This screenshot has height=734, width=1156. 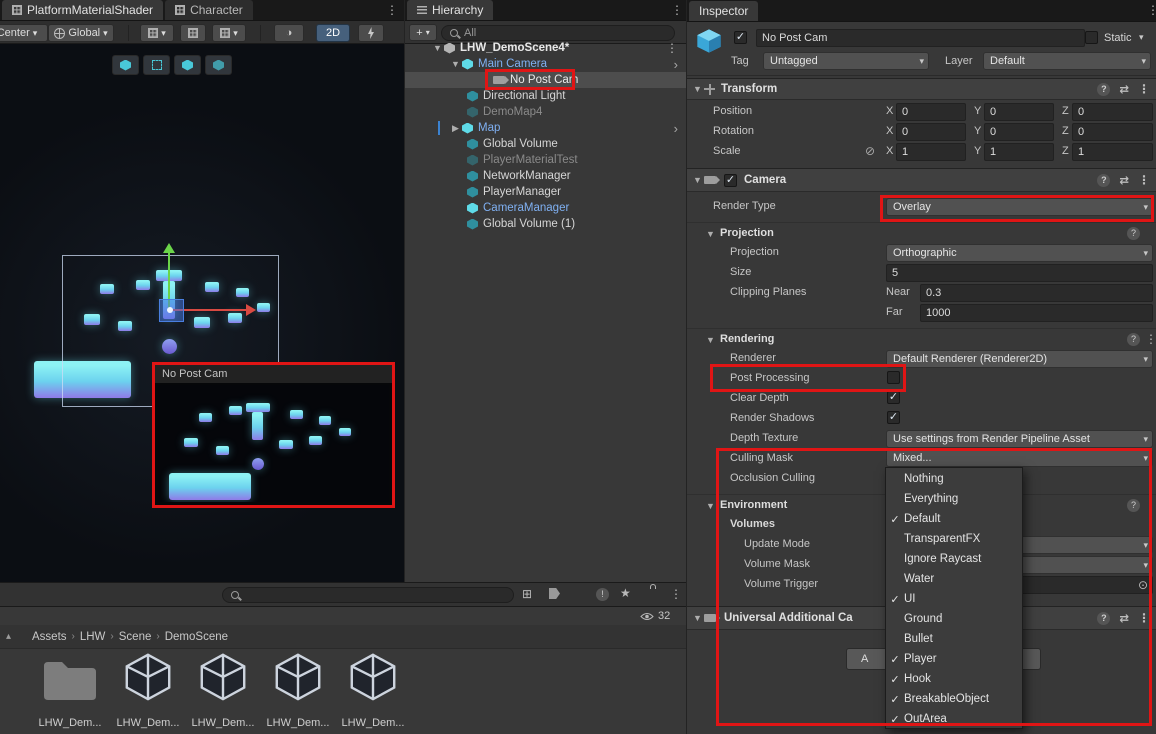 I want to click on snap-button, so click(x=193, y=33).